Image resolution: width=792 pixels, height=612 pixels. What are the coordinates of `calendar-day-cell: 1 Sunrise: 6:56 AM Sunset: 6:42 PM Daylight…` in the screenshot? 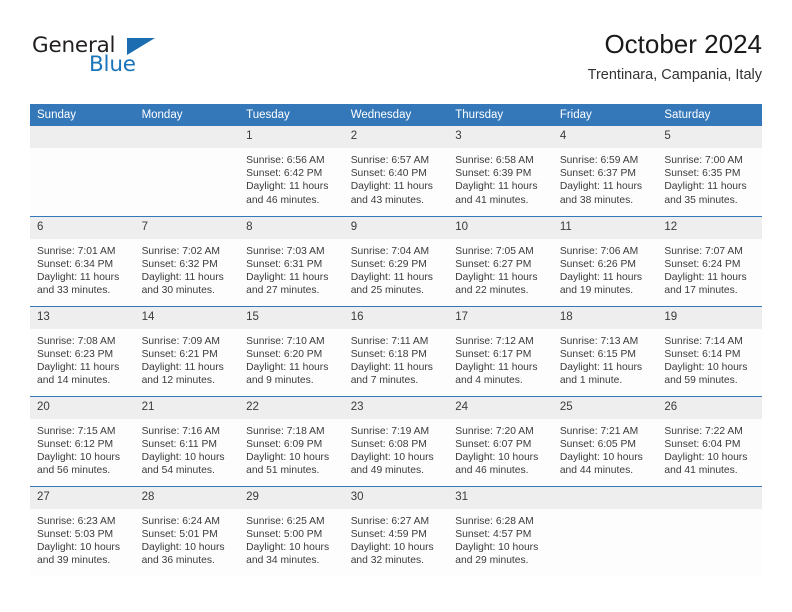 It's located at (291, 171).